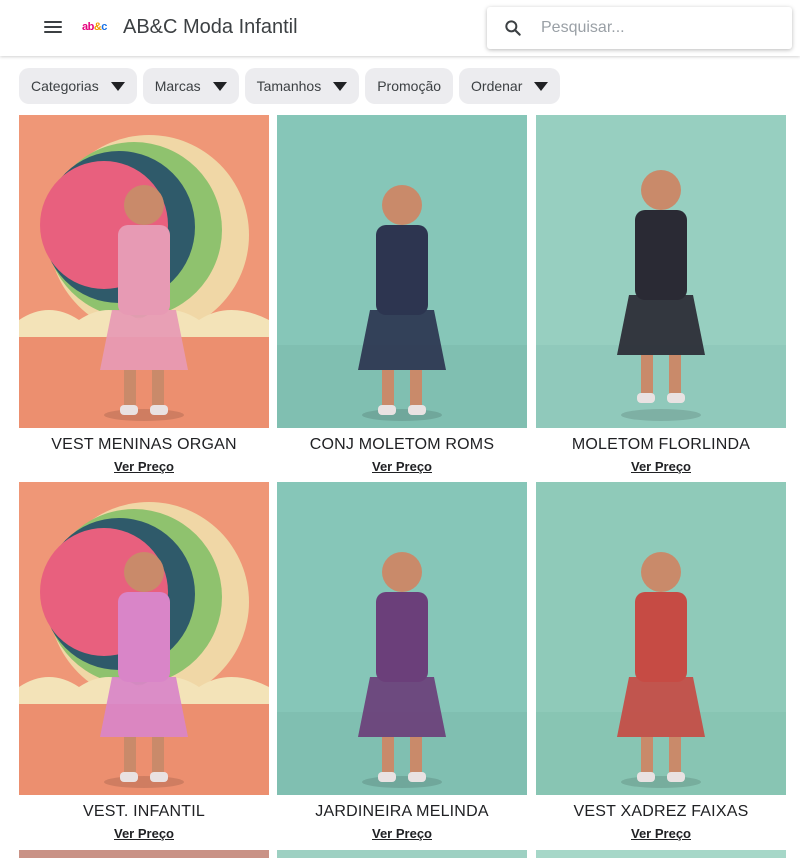  Describe the element at coordinates (400, 28) in the screenshot. I see `top-app-bar: ab&c AB&C Moda Infantil` at that location.